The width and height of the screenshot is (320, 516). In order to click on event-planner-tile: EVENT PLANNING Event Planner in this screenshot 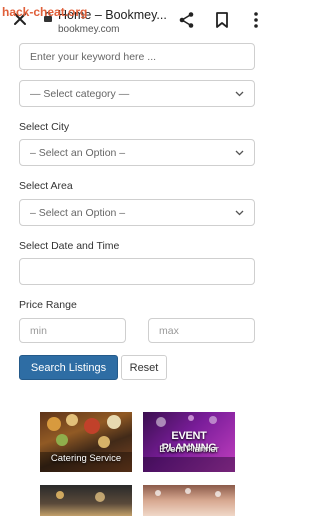, I will do `click(189, 442)`.